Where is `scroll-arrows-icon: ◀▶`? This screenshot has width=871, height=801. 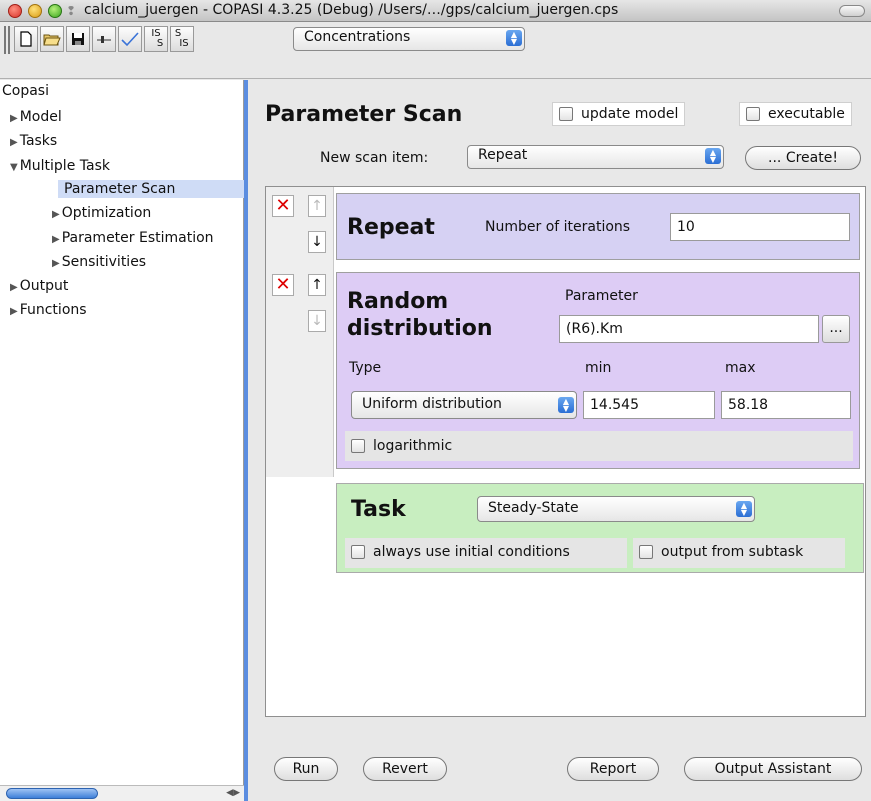
scroll-arrows-icon: ◀▶ is located at coordinates (233, 793).